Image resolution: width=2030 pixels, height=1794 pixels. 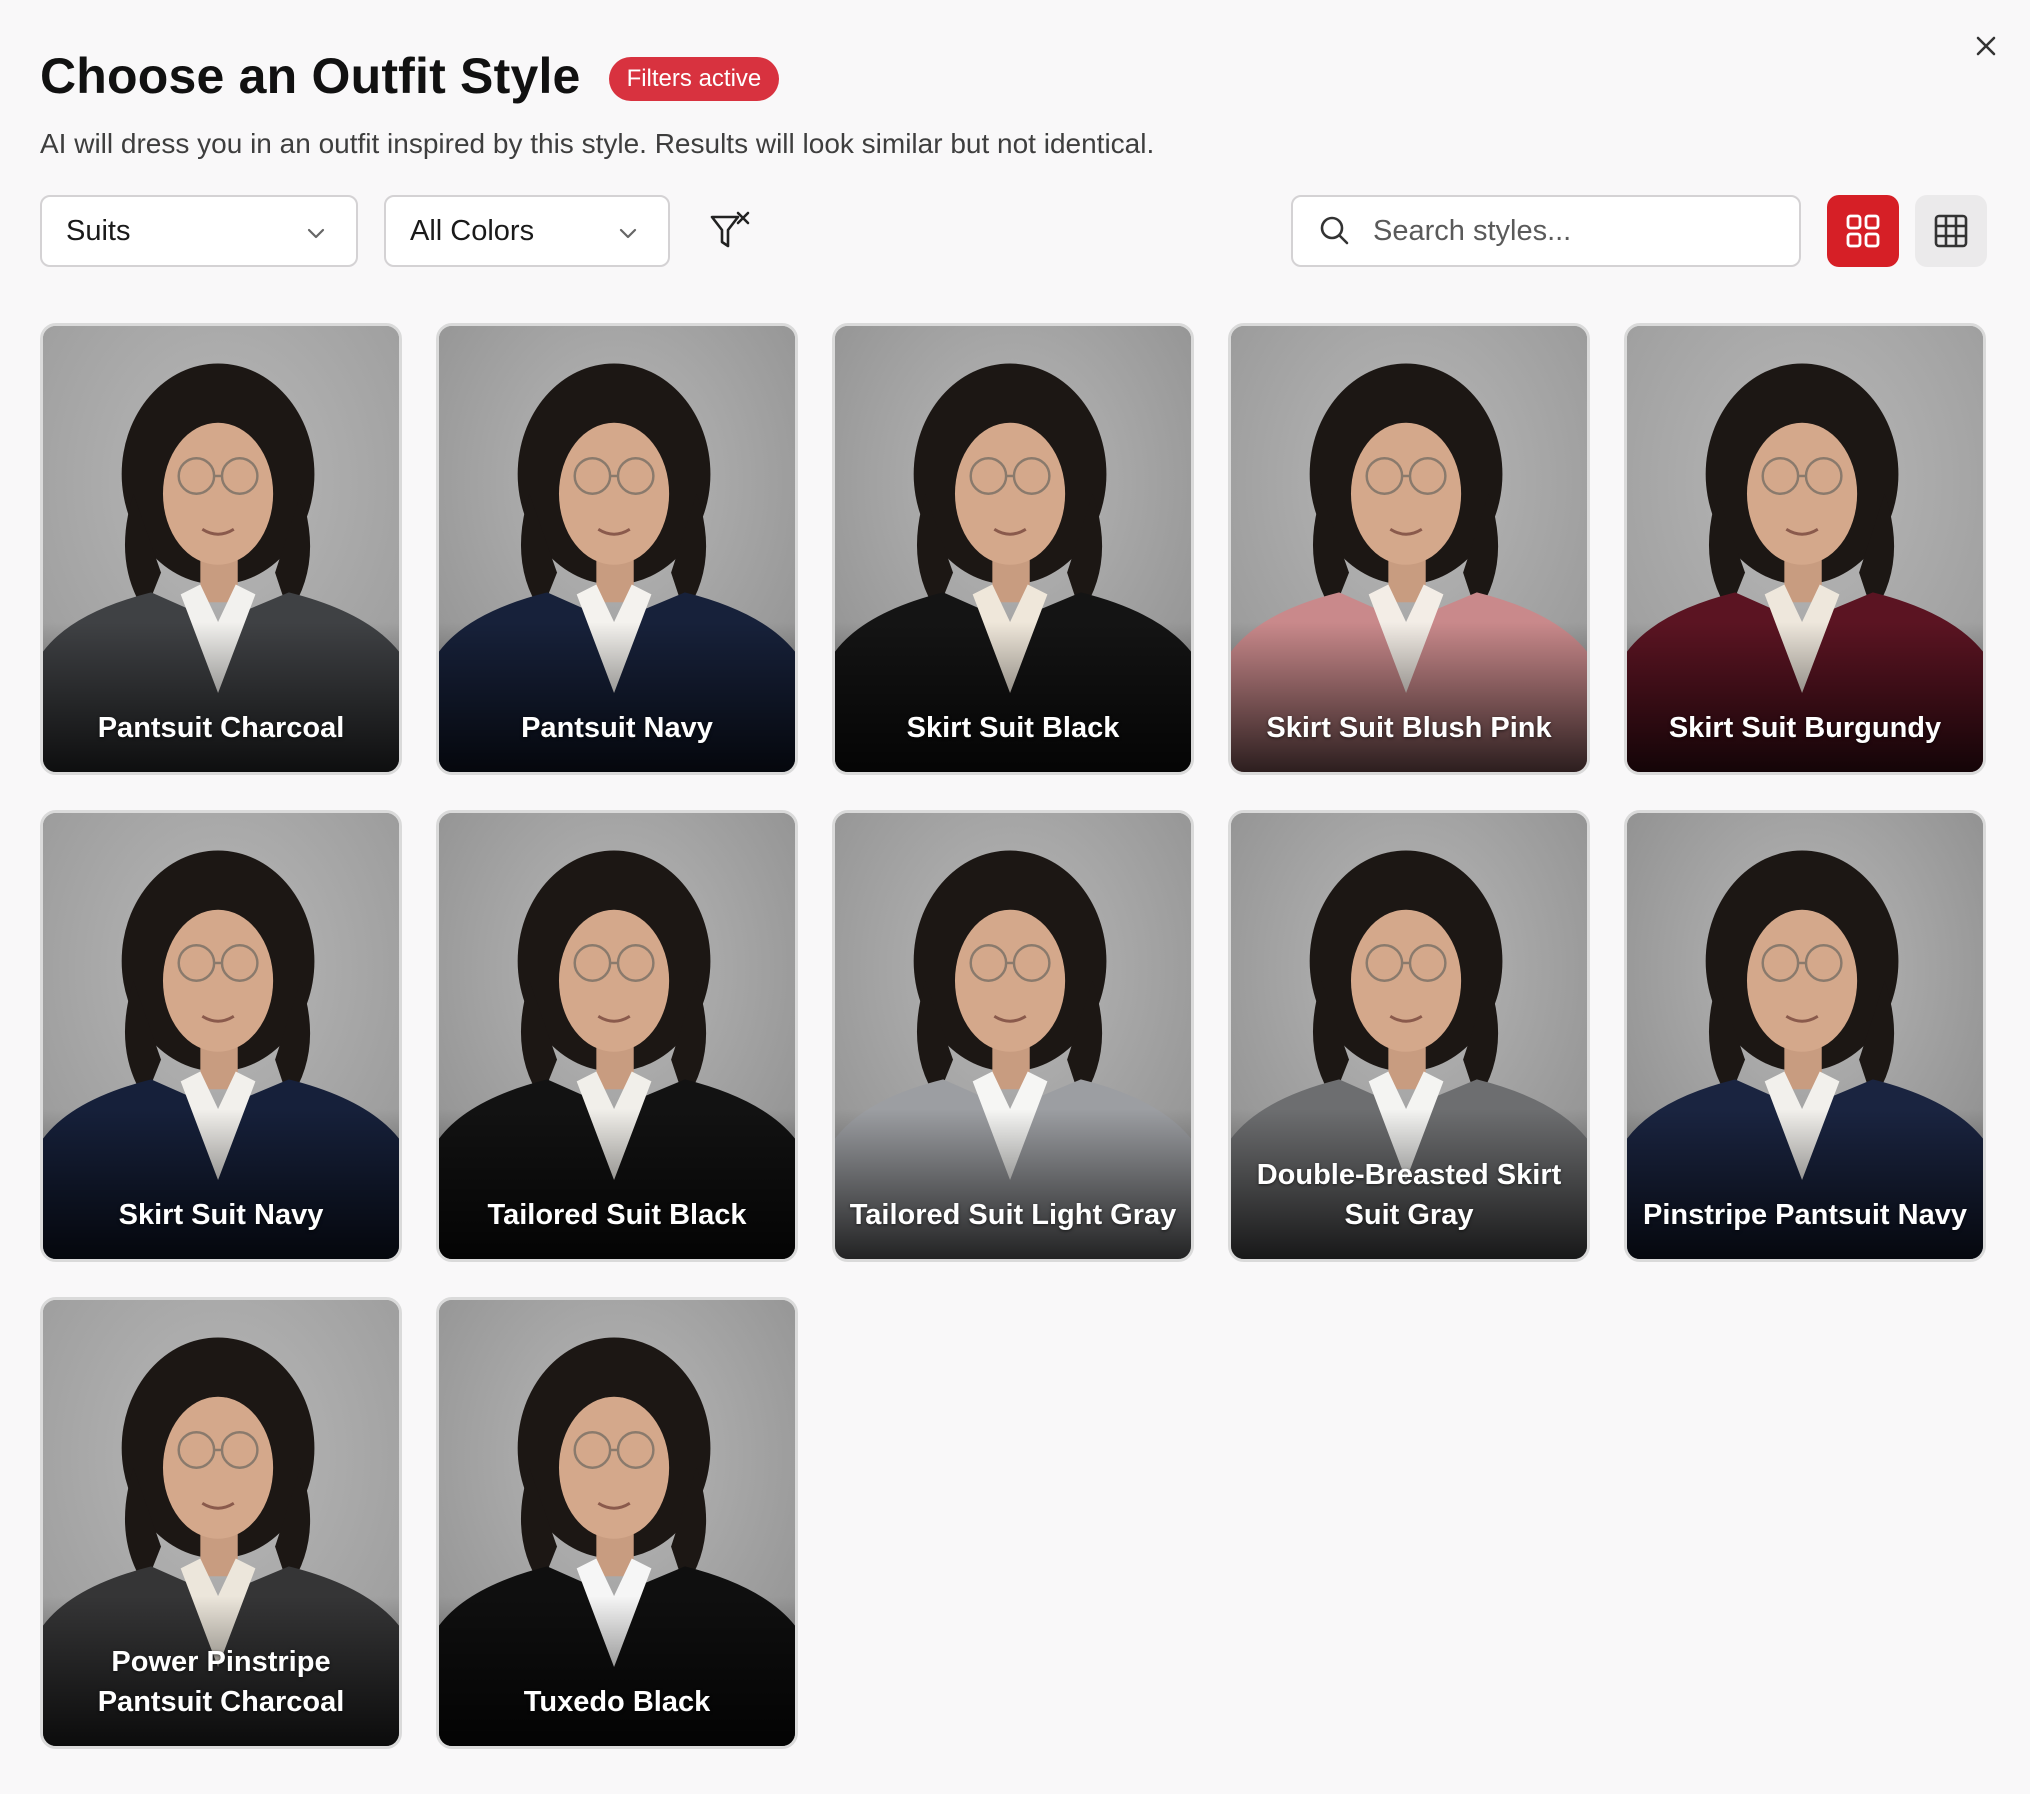 I want to click on style-card: Power Pinstripe Pantsuit Charcoal, so click(x=221, y=1523).